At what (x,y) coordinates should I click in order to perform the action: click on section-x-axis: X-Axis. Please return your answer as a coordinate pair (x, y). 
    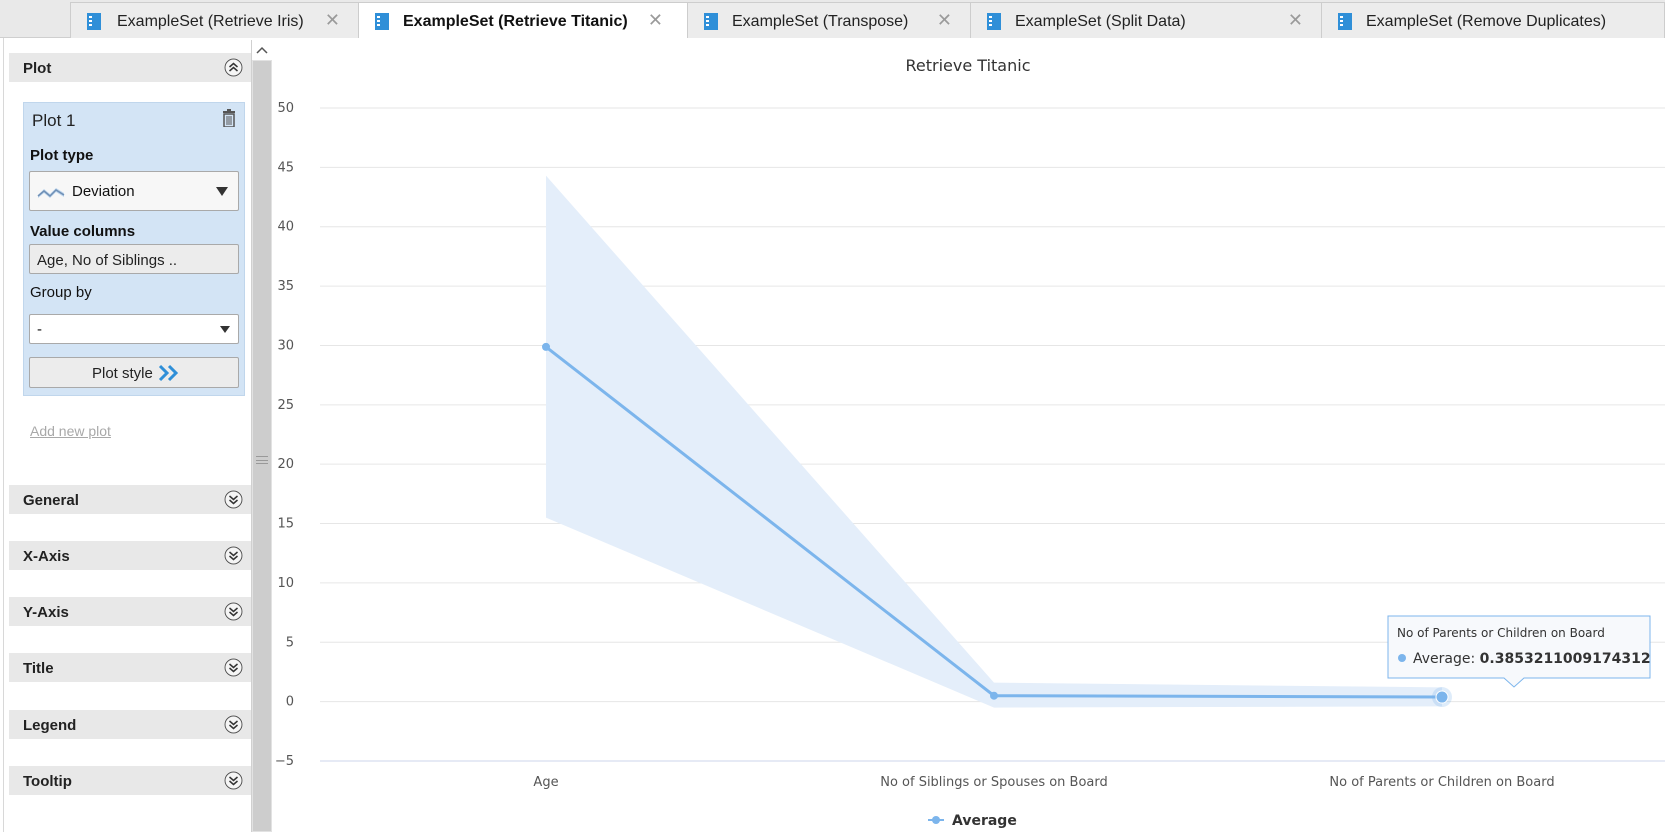
    Looking at the image, I should click on (130, 555).